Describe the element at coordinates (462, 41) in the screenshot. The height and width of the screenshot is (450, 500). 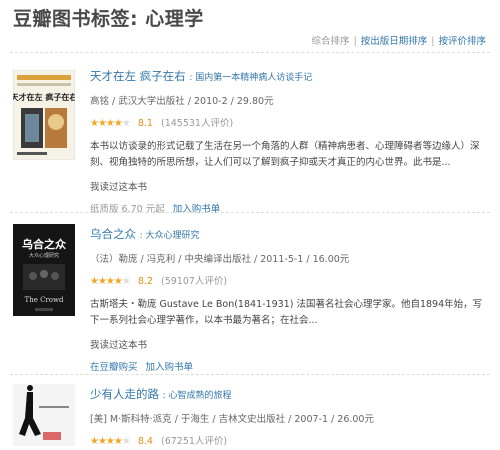
I see `sort-by-rating-link: 按评价排序` at that location.